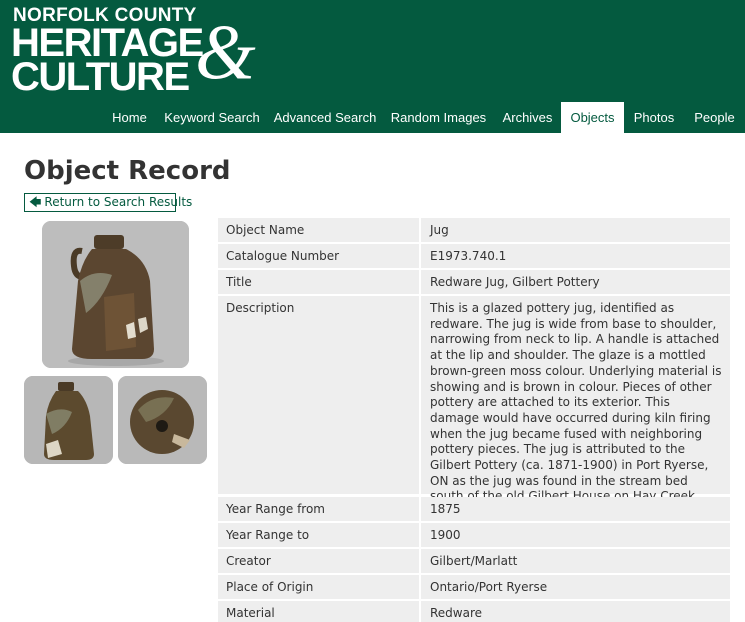  What do you see at coordinates (714, 117) in the screenshot?
I see `nav-item-people: People` at bounding box center [714, 117].